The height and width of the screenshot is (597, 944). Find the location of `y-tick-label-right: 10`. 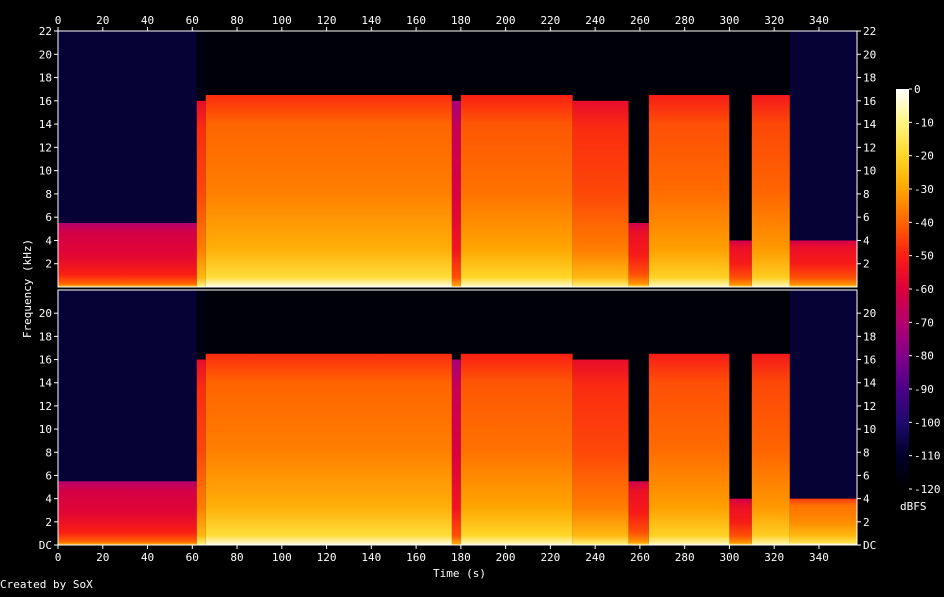

y-tick-label-right: 10 is located at coordinates (869, 171).